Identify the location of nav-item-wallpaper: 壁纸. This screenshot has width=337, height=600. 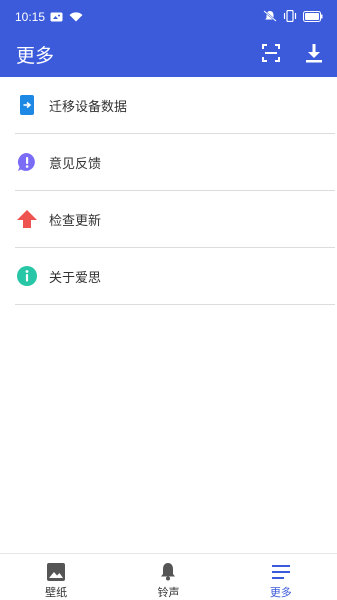
(56, 577).